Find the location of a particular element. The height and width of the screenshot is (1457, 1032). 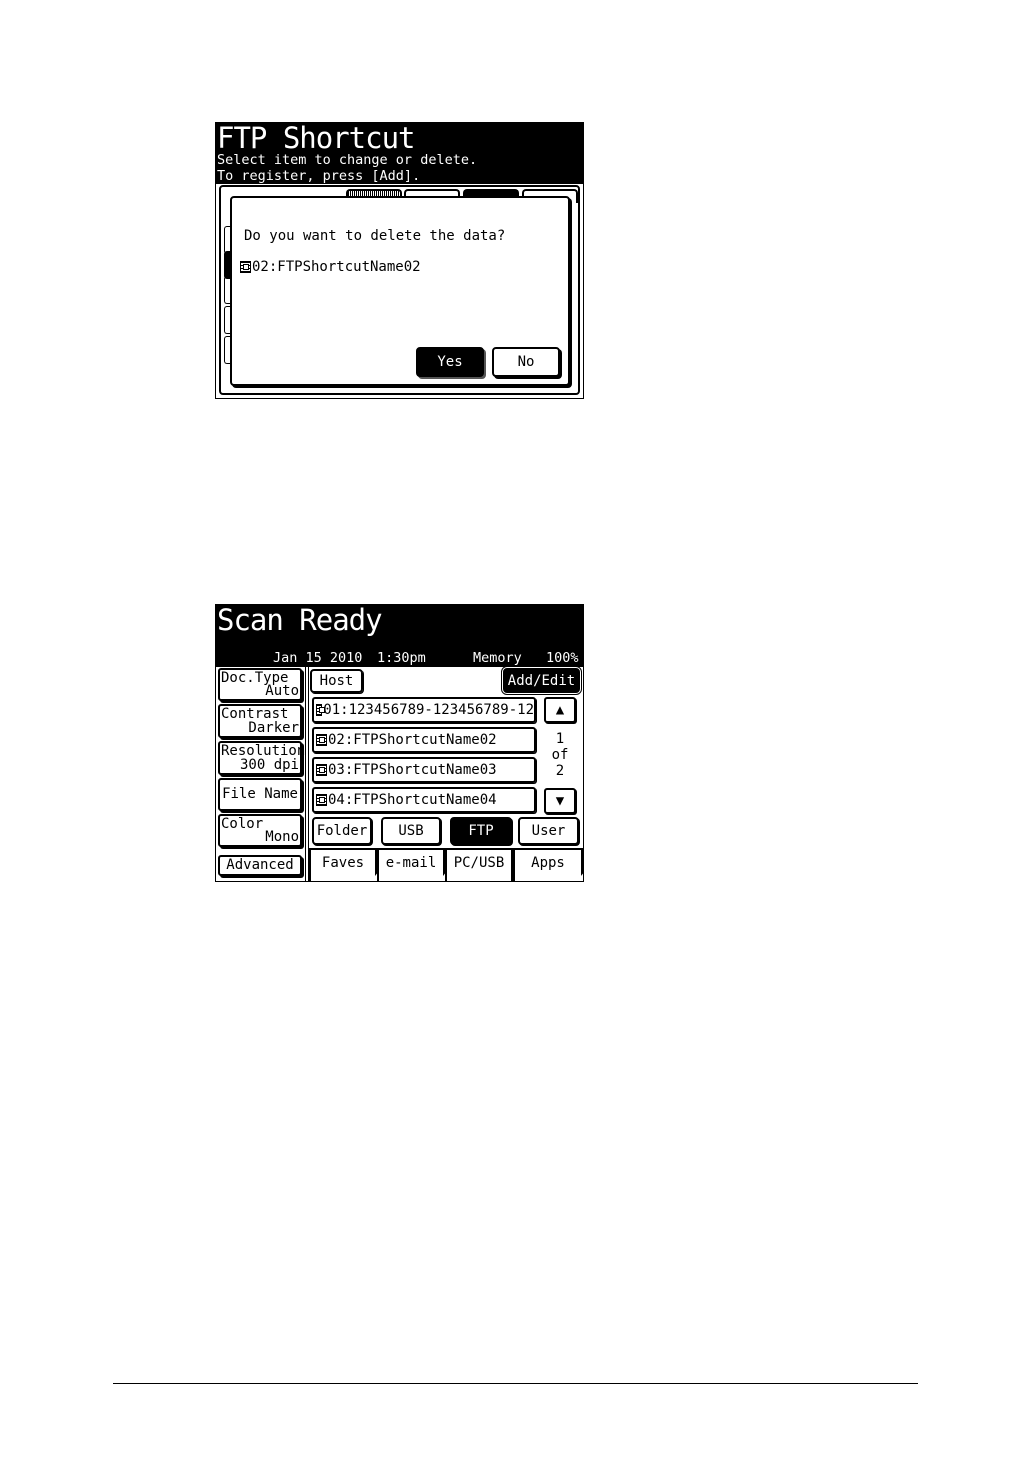

dialog-item-label: 02:FTPShortcutName02 is located at coordinates (336, 267).